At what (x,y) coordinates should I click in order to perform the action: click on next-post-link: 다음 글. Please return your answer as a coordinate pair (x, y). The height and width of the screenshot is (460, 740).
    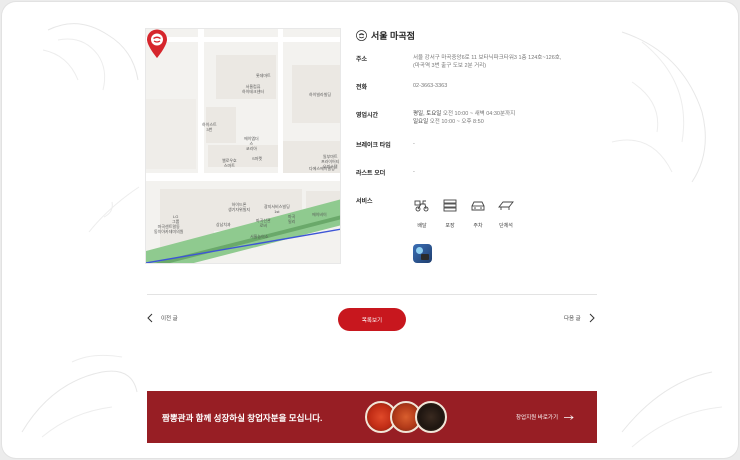
    Looking at the image, I should click on (579, 318).